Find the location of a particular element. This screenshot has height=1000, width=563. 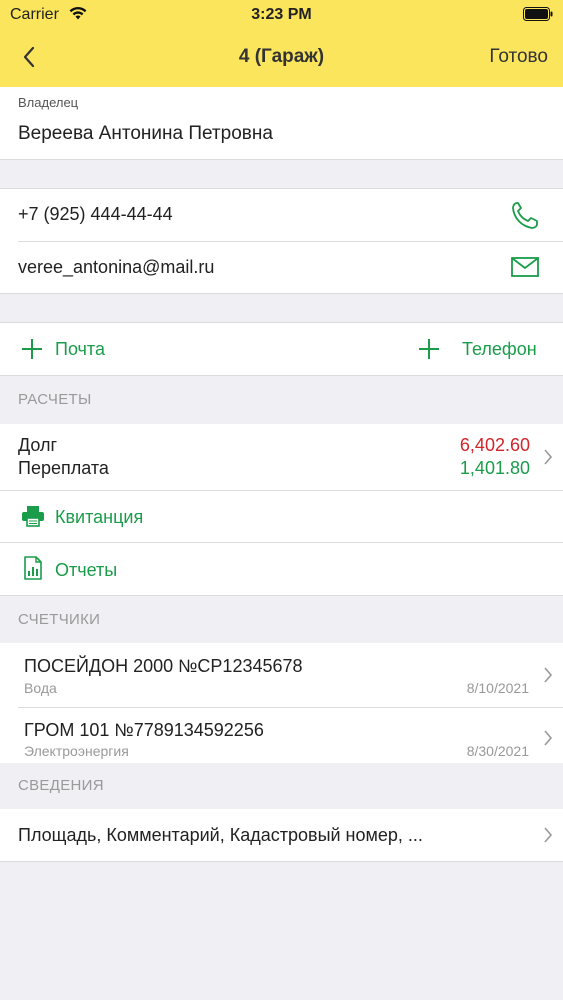

page-title: 4 (Гараж) is located at coordinates (281, 56).